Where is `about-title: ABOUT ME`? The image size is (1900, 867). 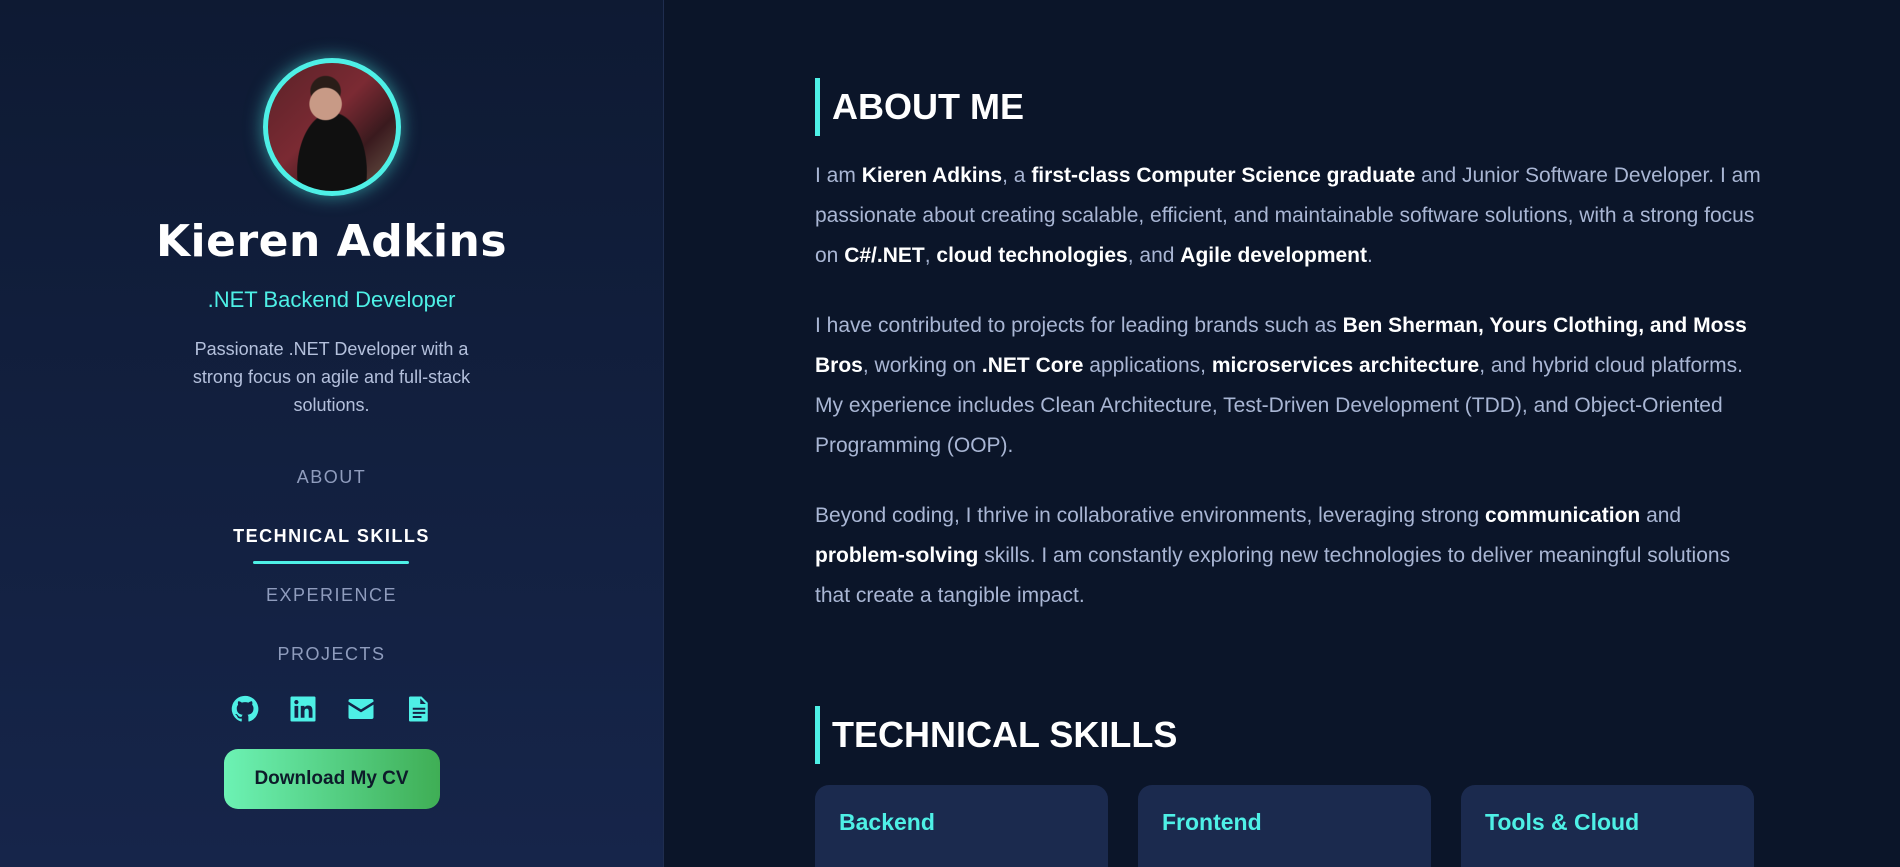 about-title: ABOUT ME is located at coordinates (919, 107).